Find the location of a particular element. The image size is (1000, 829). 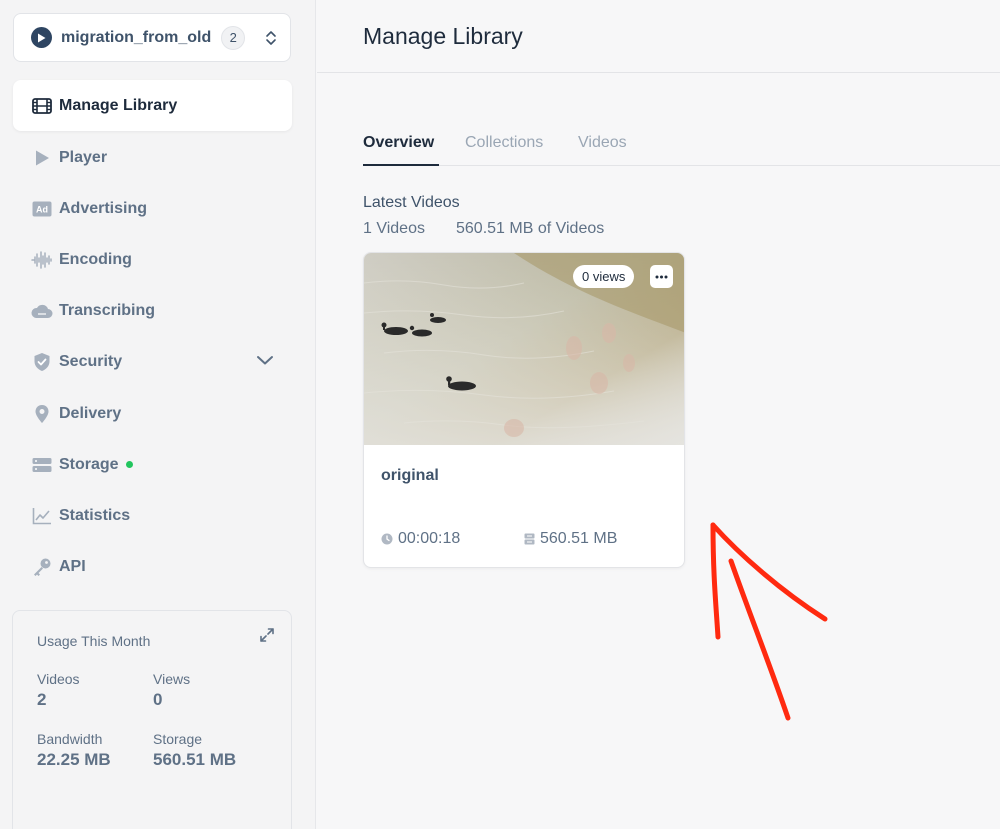

sidebar-item-label: Delivery is located at coordinates (90, 413).